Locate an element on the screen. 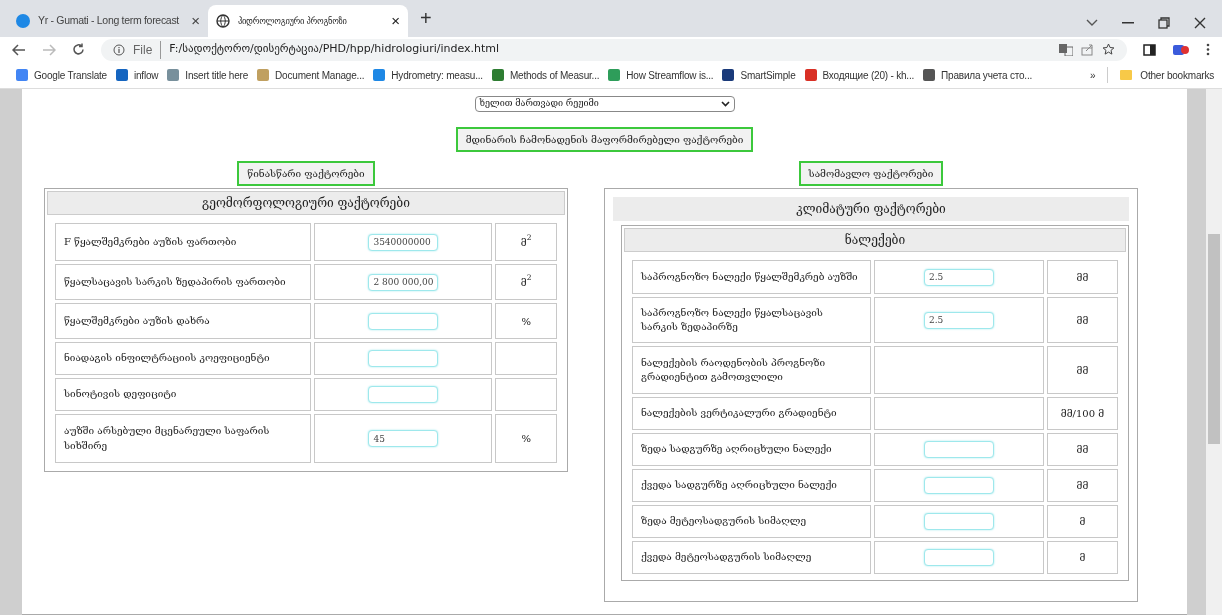 Image resolution: width=1222 pixels, height=615 pixels. other-bookmarks-folder: Other bookmarks is located at coordinates (1167, 75).